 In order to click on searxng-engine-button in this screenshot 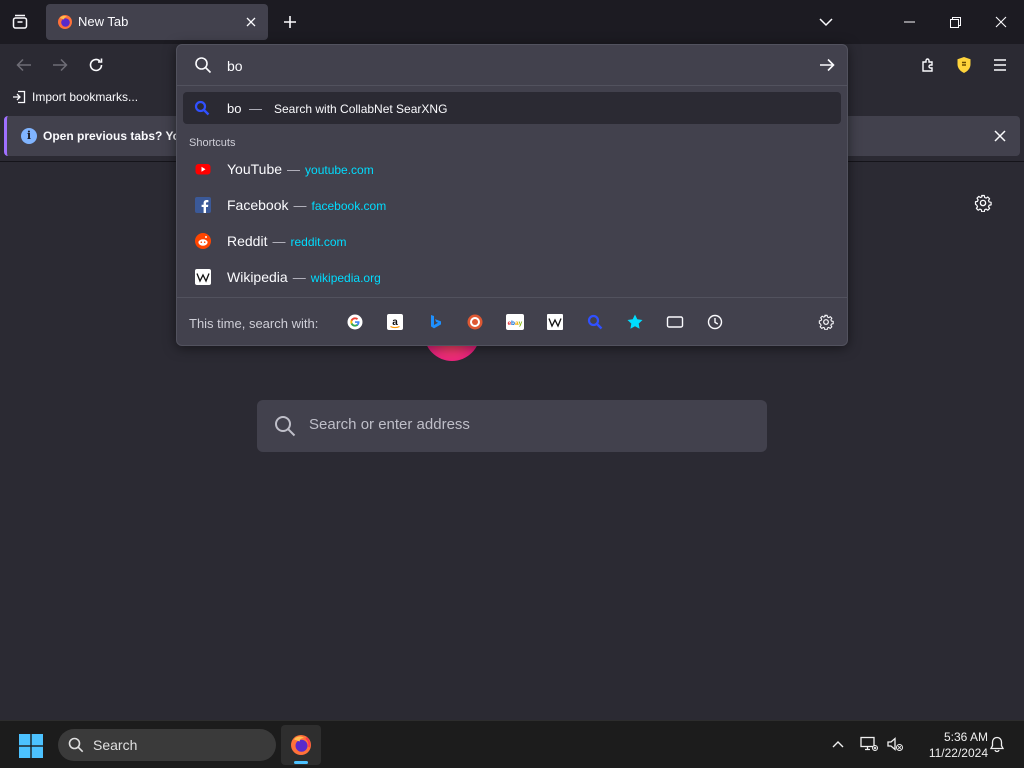, I will do `click(595, 322)`.